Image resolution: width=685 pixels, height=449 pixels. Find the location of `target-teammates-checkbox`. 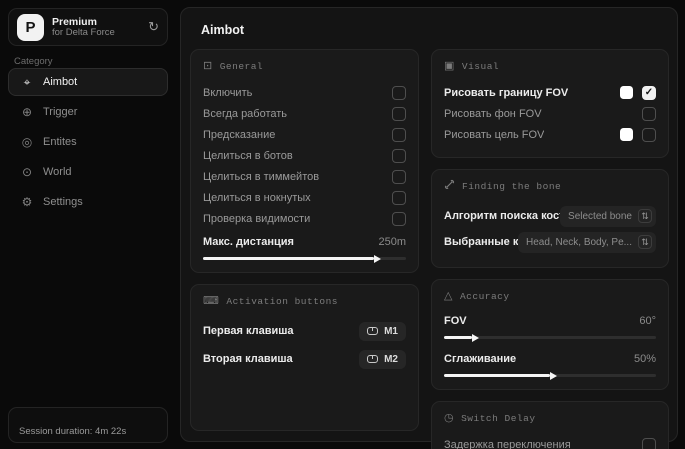

target-teammates-checkbox is located at coordinates (399, 176).